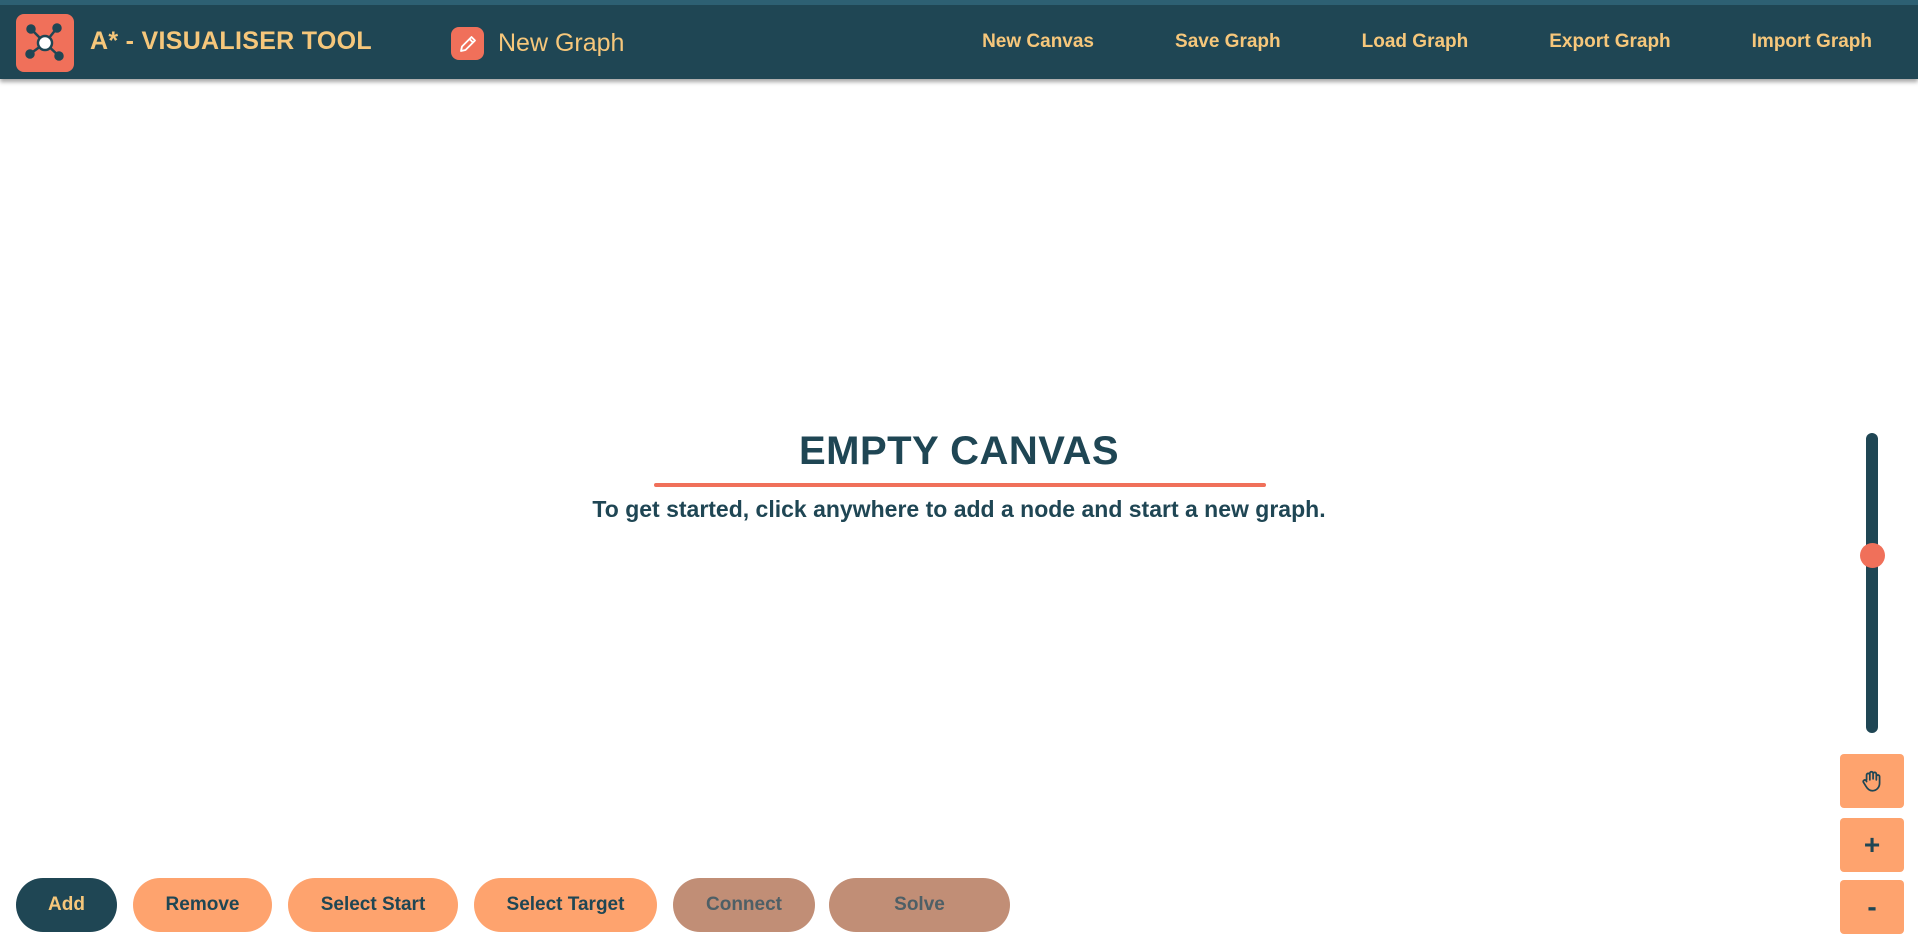 Image resolution: width=1918 pixels, height=946 pixels. I want to click on connect-button: Connect, so click(744, 905).